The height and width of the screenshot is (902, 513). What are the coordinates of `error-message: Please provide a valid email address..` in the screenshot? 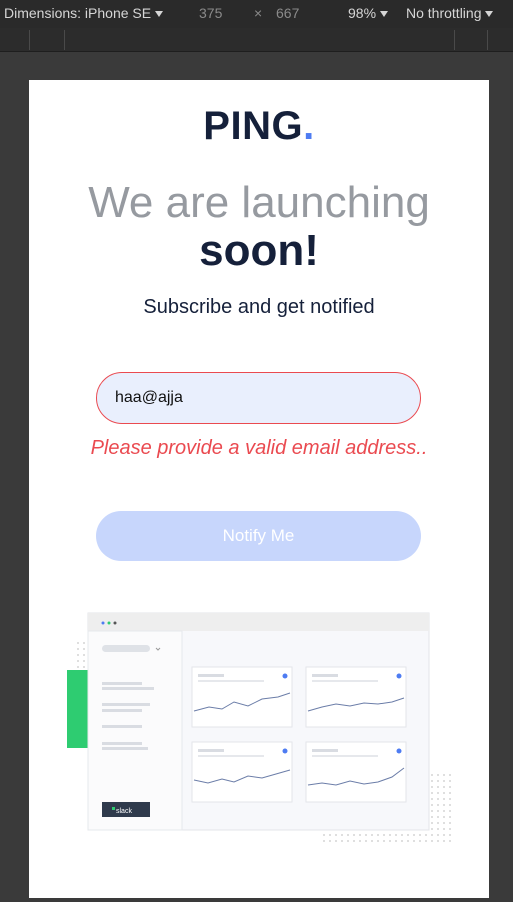 It's located at (259, 448).